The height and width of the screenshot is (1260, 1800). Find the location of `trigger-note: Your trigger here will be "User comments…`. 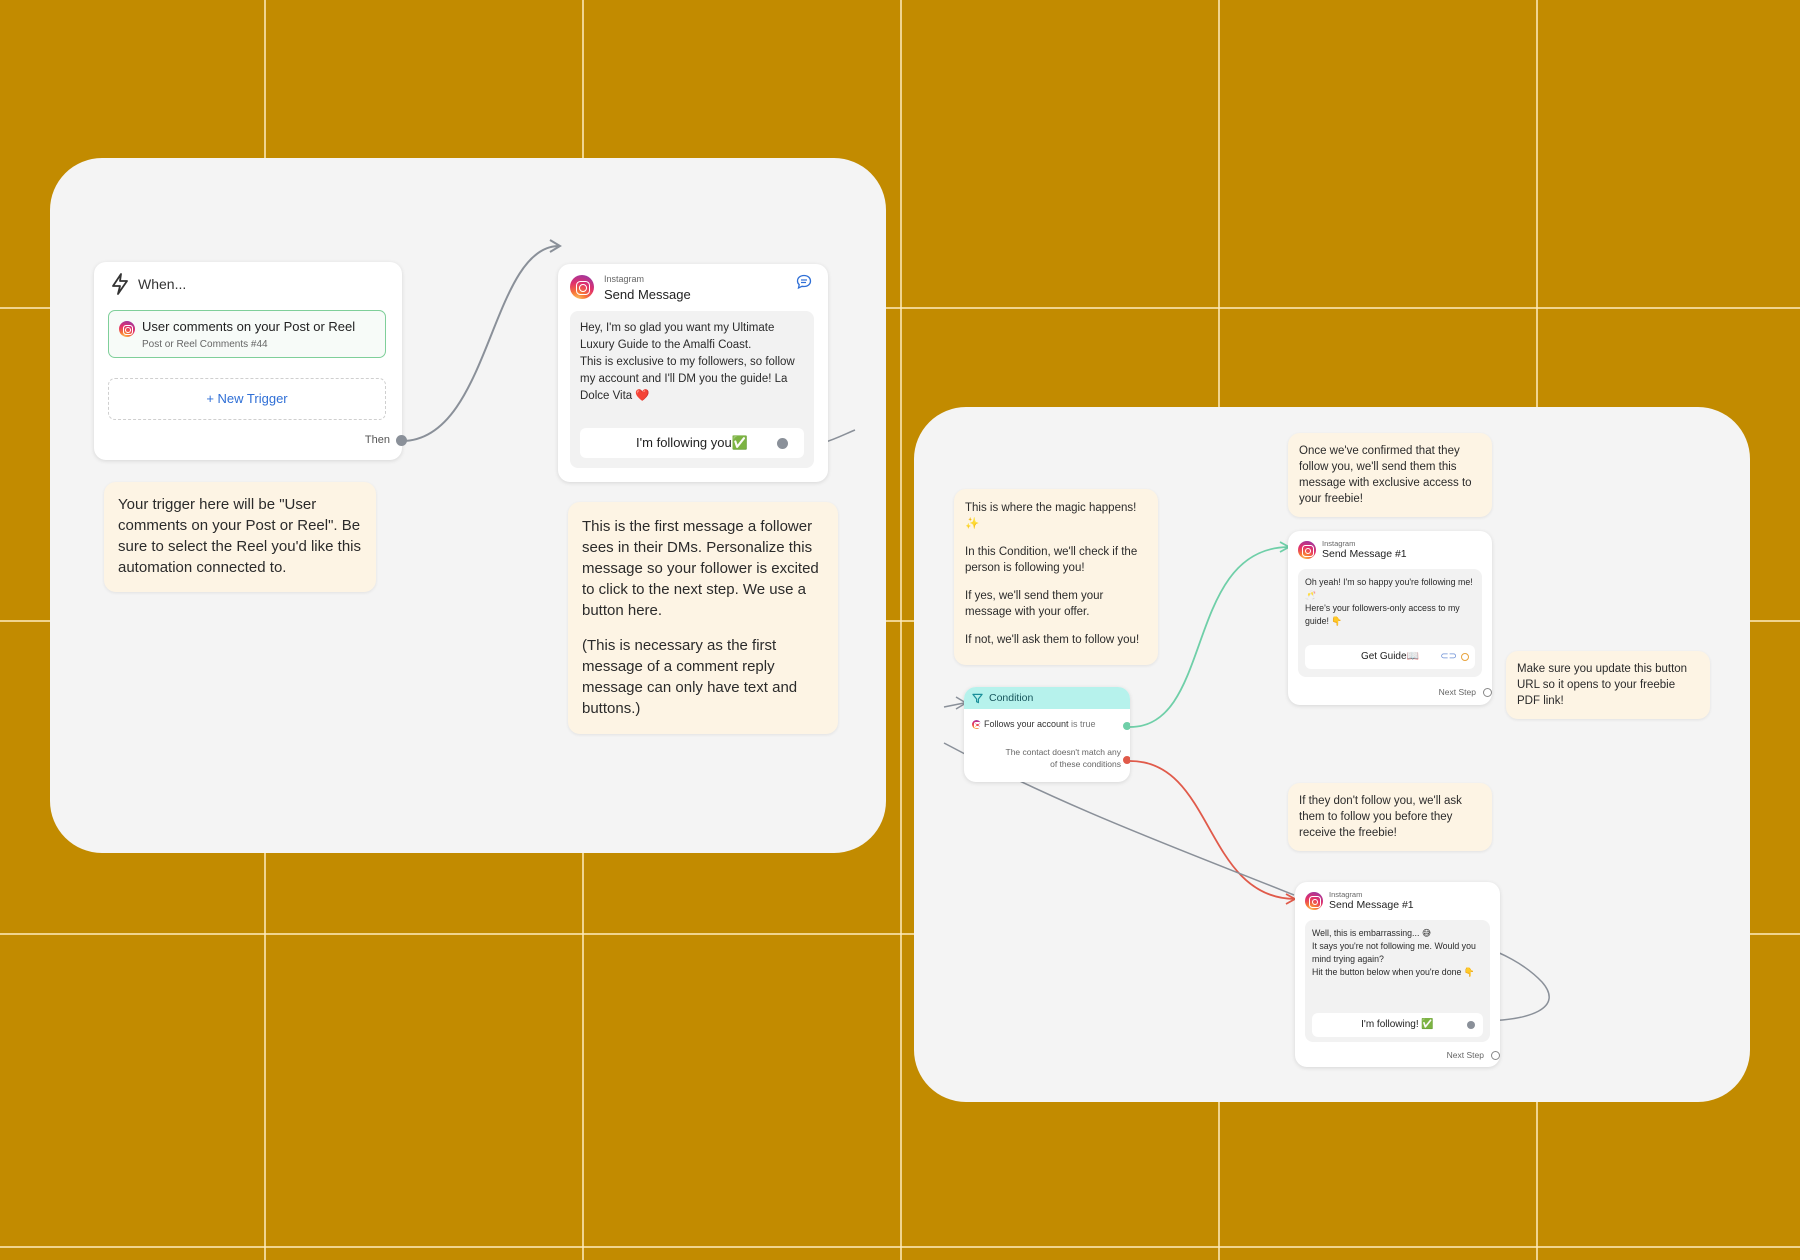

trigger-note: Your trigger here will be "User comments… is located at coordinates (240, 537).